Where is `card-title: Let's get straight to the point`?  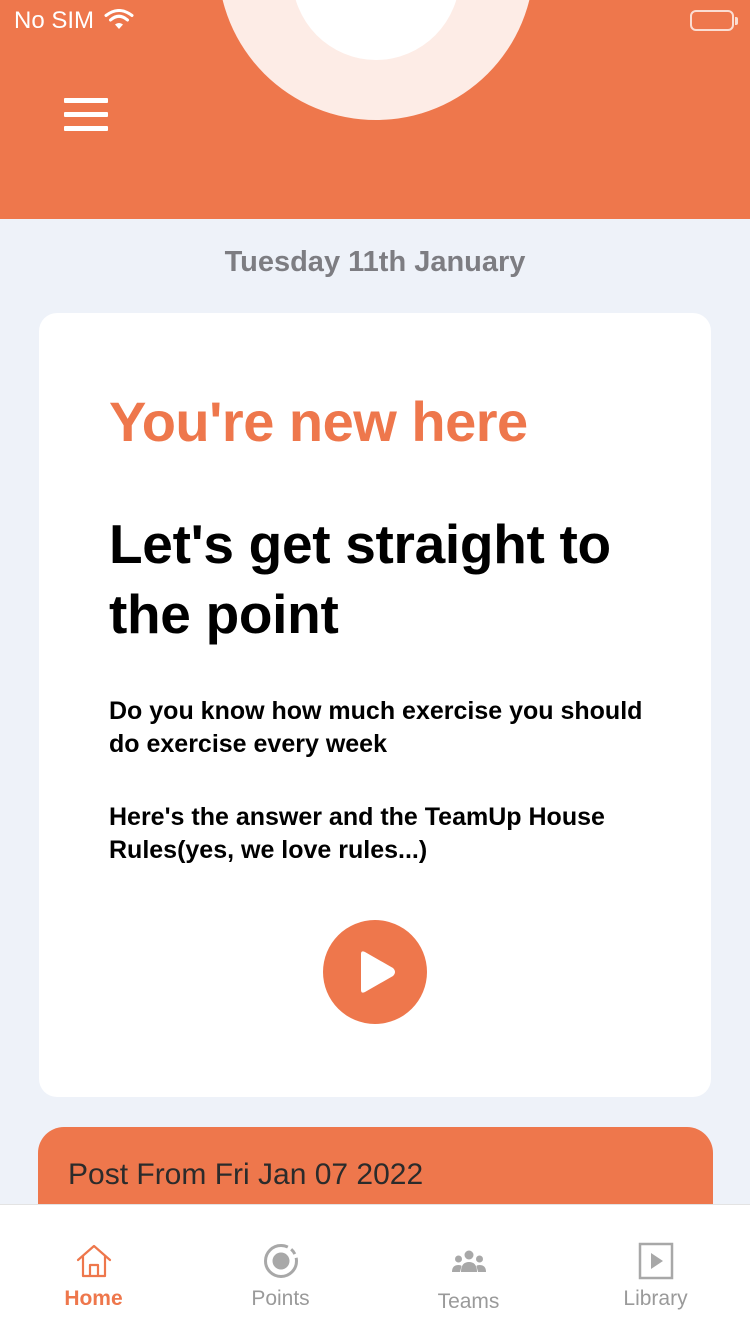
card-title: Let's get straight to the point is located at coordinates (360, 579).